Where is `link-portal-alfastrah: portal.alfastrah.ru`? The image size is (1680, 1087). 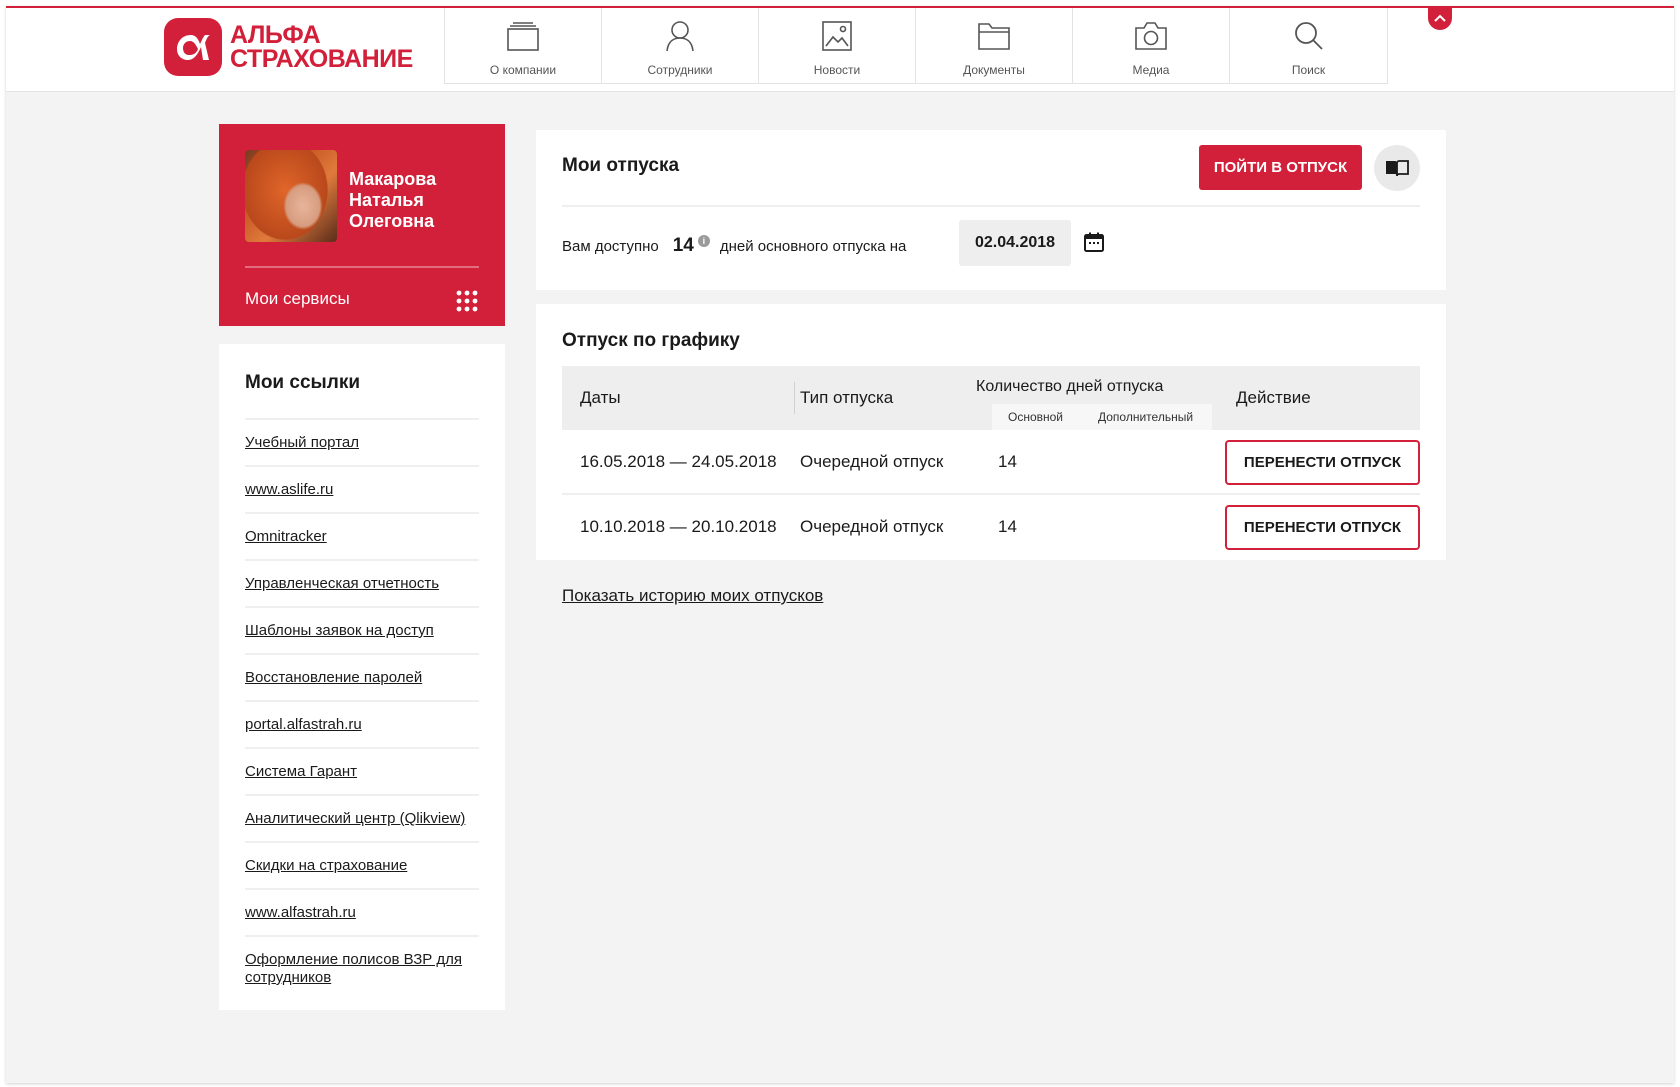
link-portal-alfastrah: portal.alfastrah.ru is located at coordinates (362, 725).